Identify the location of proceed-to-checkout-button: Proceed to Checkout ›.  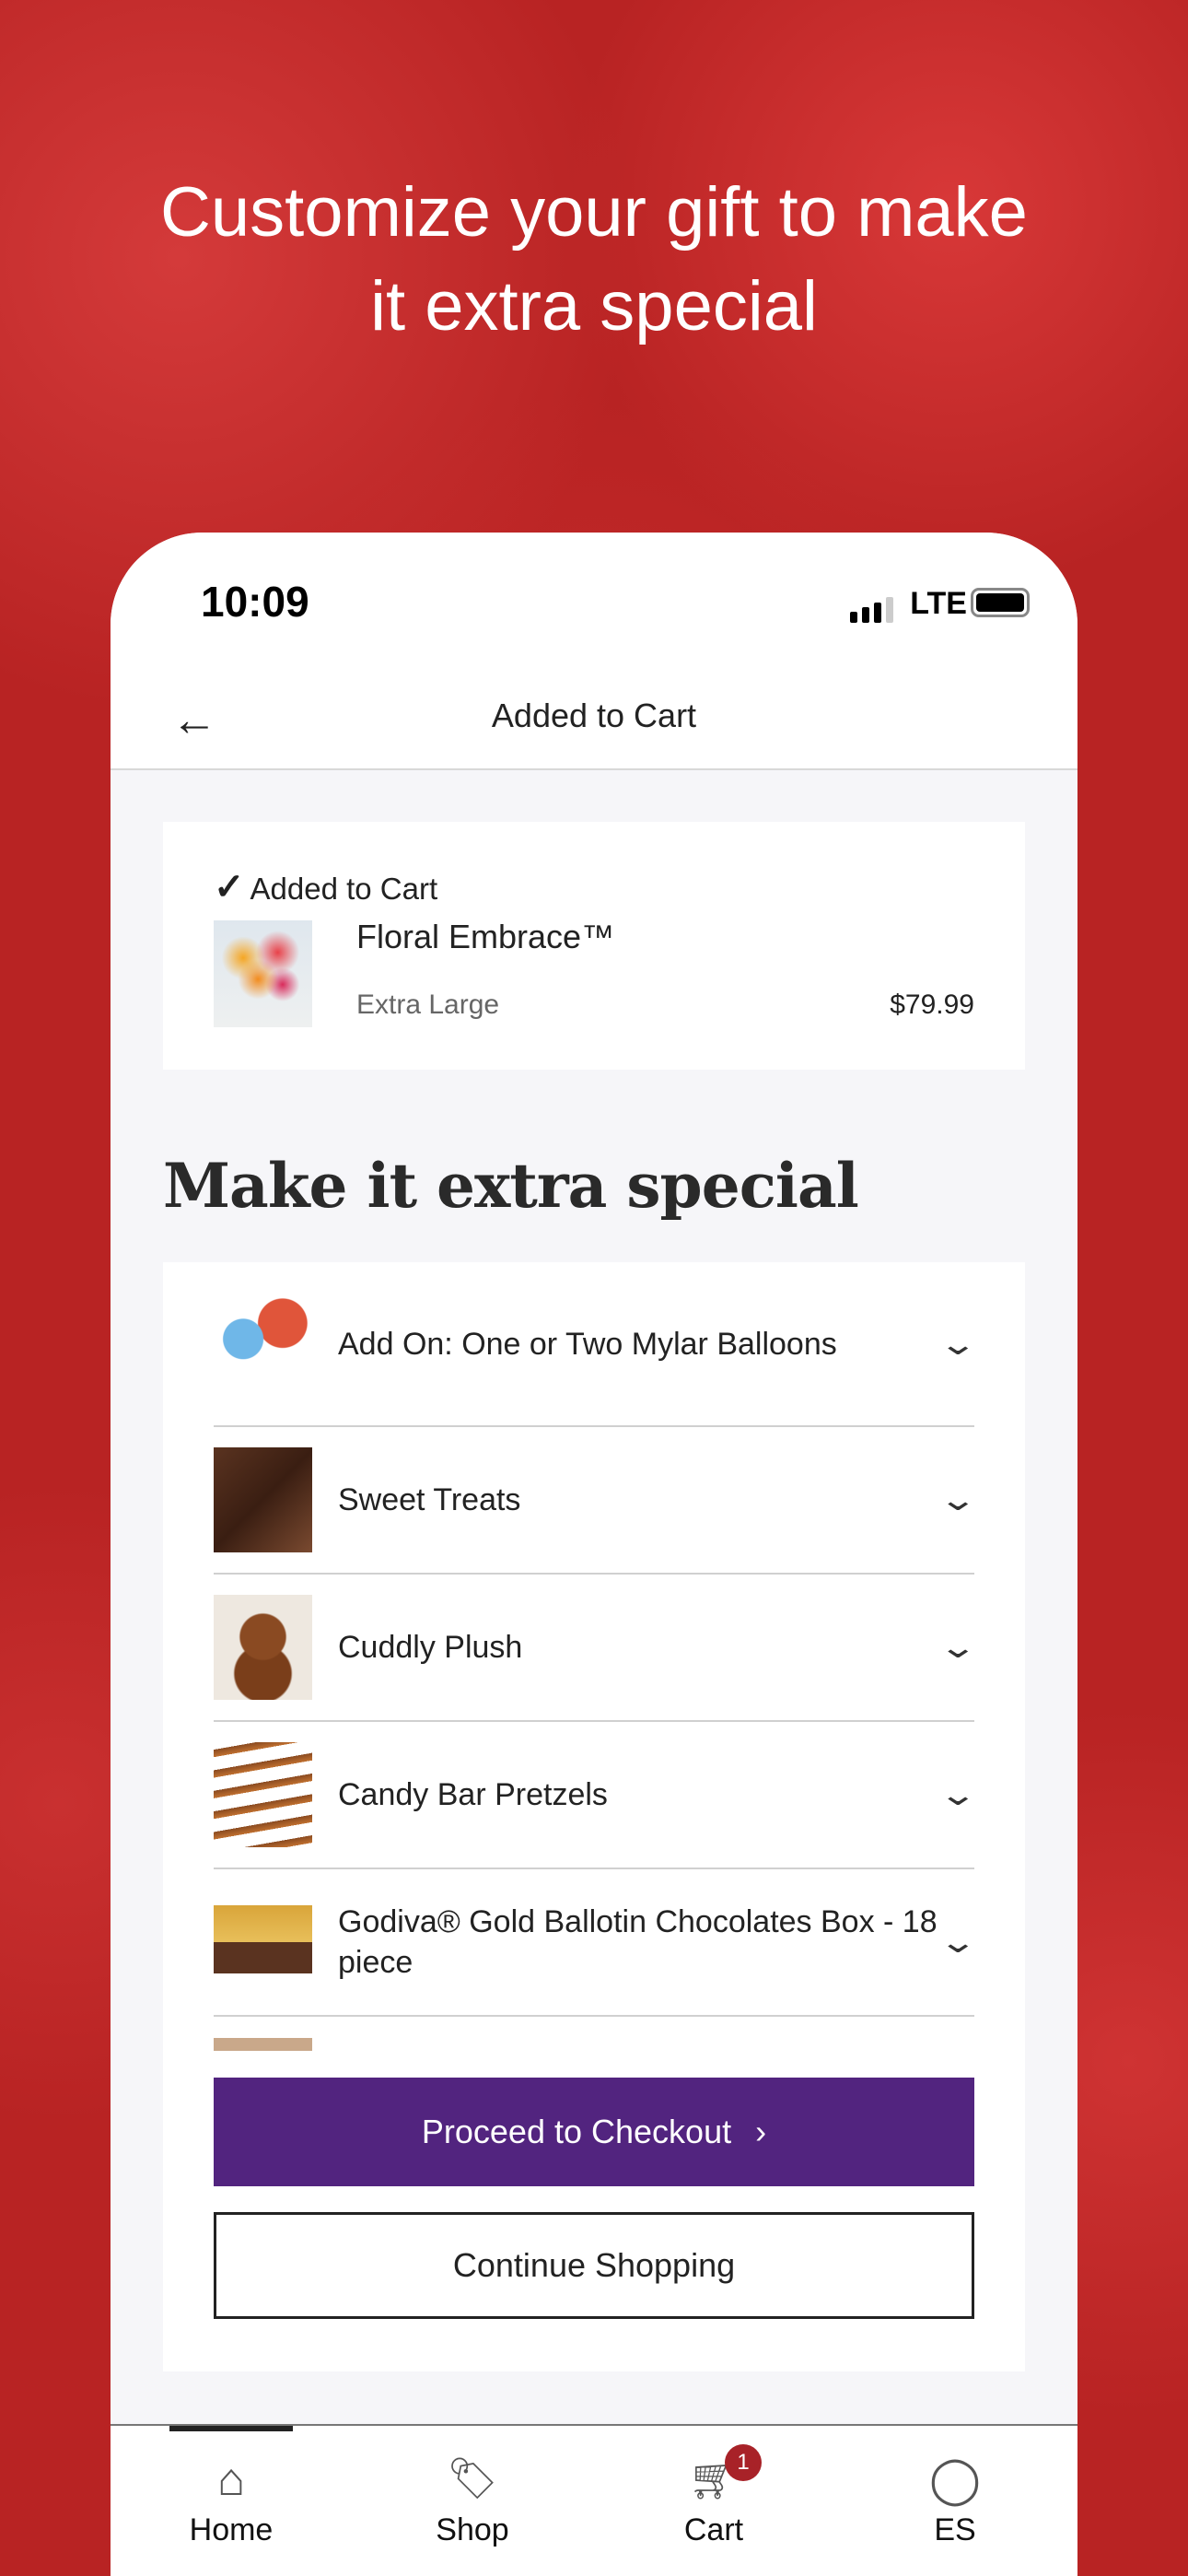
(594, 2132).